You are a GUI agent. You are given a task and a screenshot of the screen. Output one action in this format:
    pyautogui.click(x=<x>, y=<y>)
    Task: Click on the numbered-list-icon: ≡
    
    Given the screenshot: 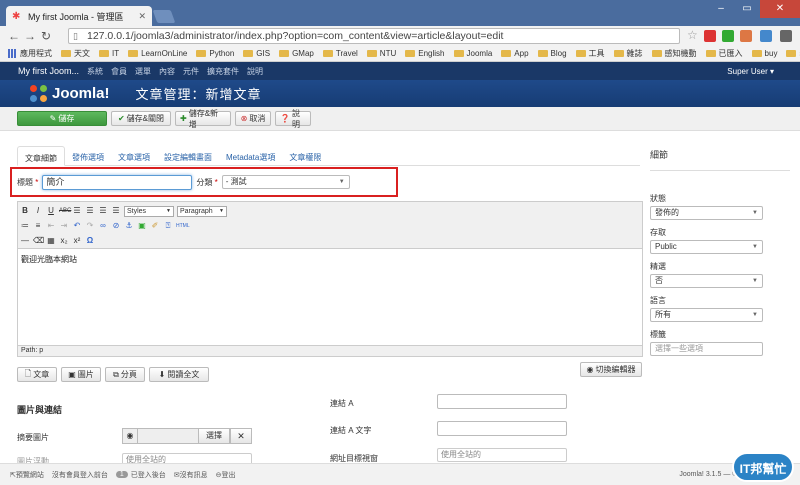 What is the action you would take?
    pyautogui.click(x=38, y=226)
    